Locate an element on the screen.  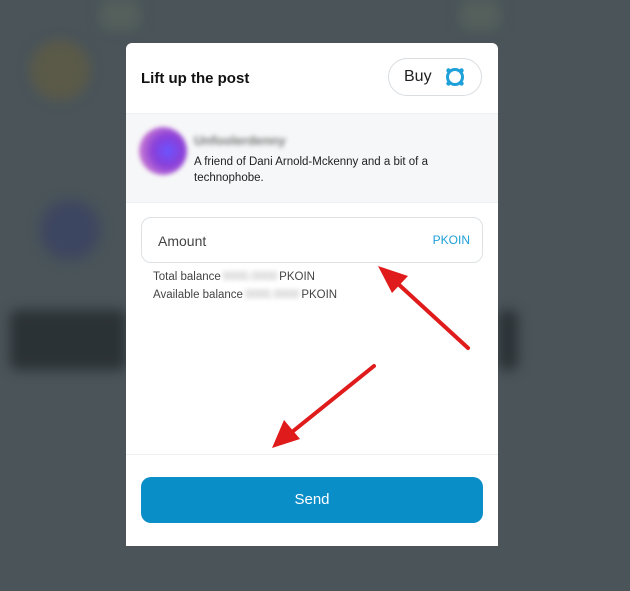
amount-input is located at coordinates (283, 241).